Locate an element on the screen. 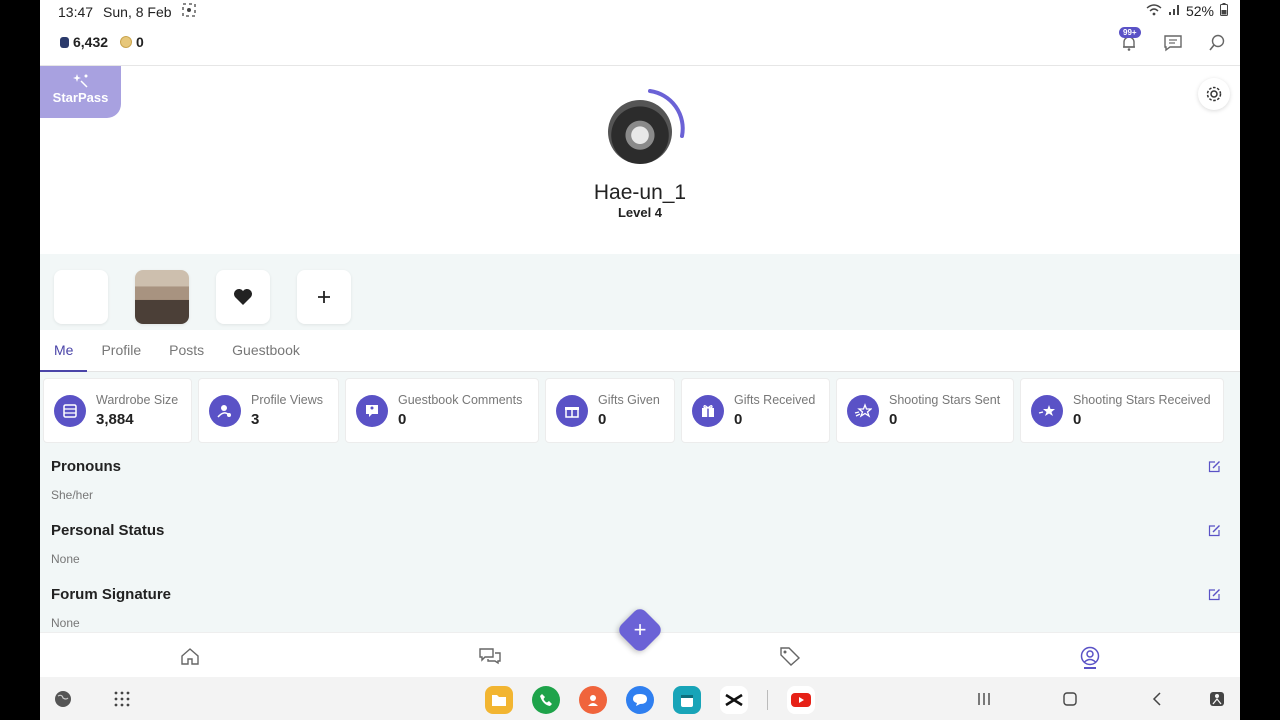  system-taskbar is located at coordinates (640, 698).